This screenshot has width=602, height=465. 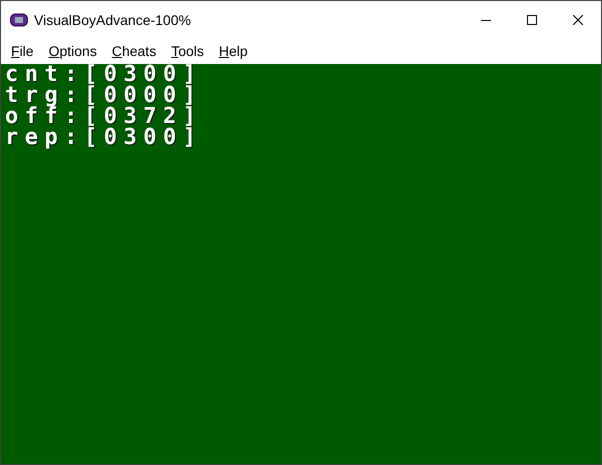 What do you see at coordinates (187, 51) in the screenshot?
I see `menu-item: Tools` at bounding box center [187, 51].